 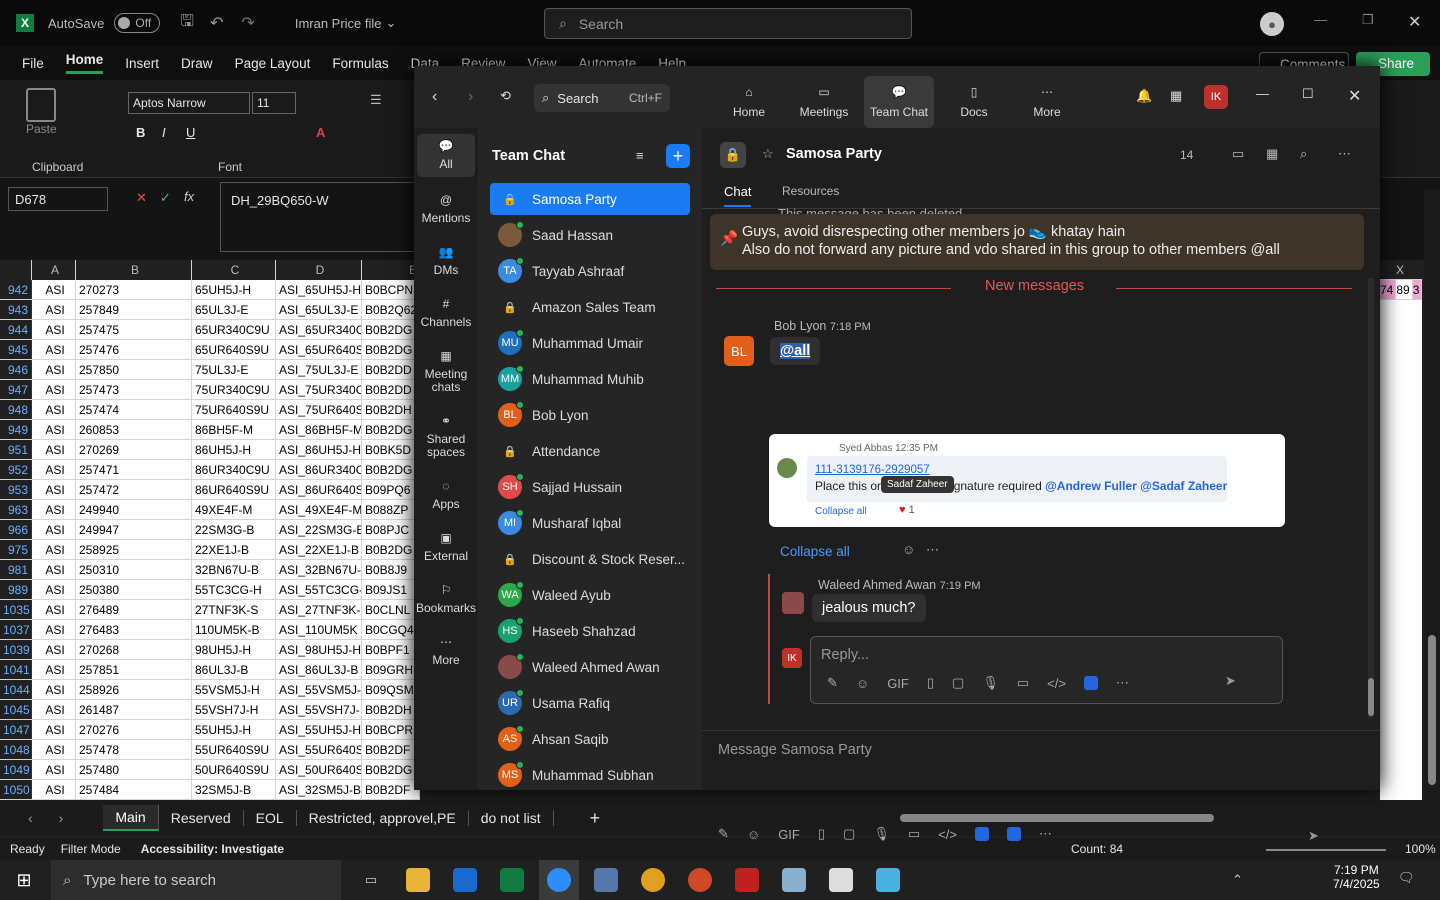 What do you see at coordinates (41, 105) in the screenshot?
I see `paste-icon` at bounding box center [41, 105].